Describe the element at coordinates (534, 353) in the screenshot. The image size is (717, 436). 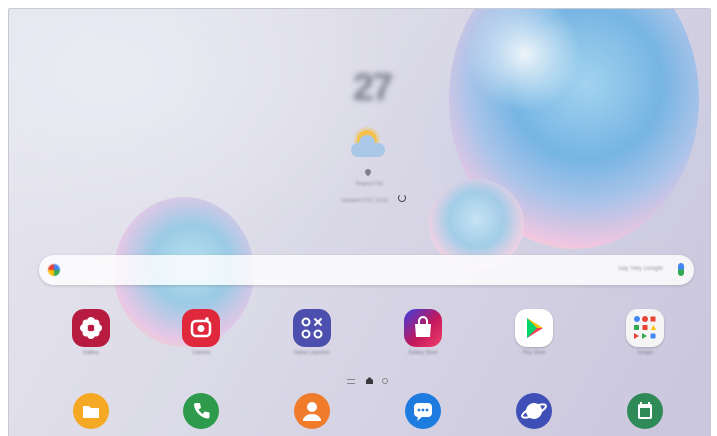
I see `app-label: Play Store` at that location.